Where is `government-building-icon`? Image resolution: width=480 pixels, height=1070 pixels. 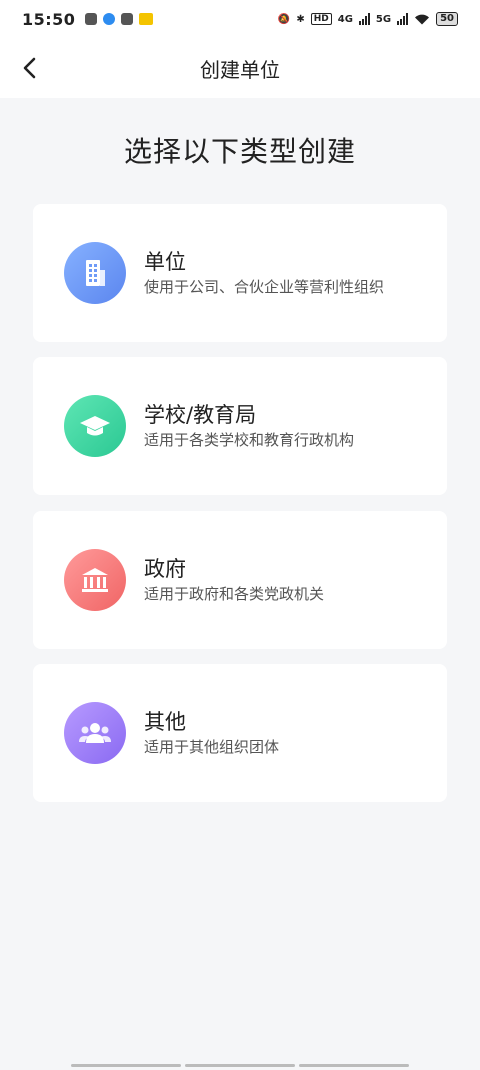 government-building-icon is located at coordinates (95, 580).